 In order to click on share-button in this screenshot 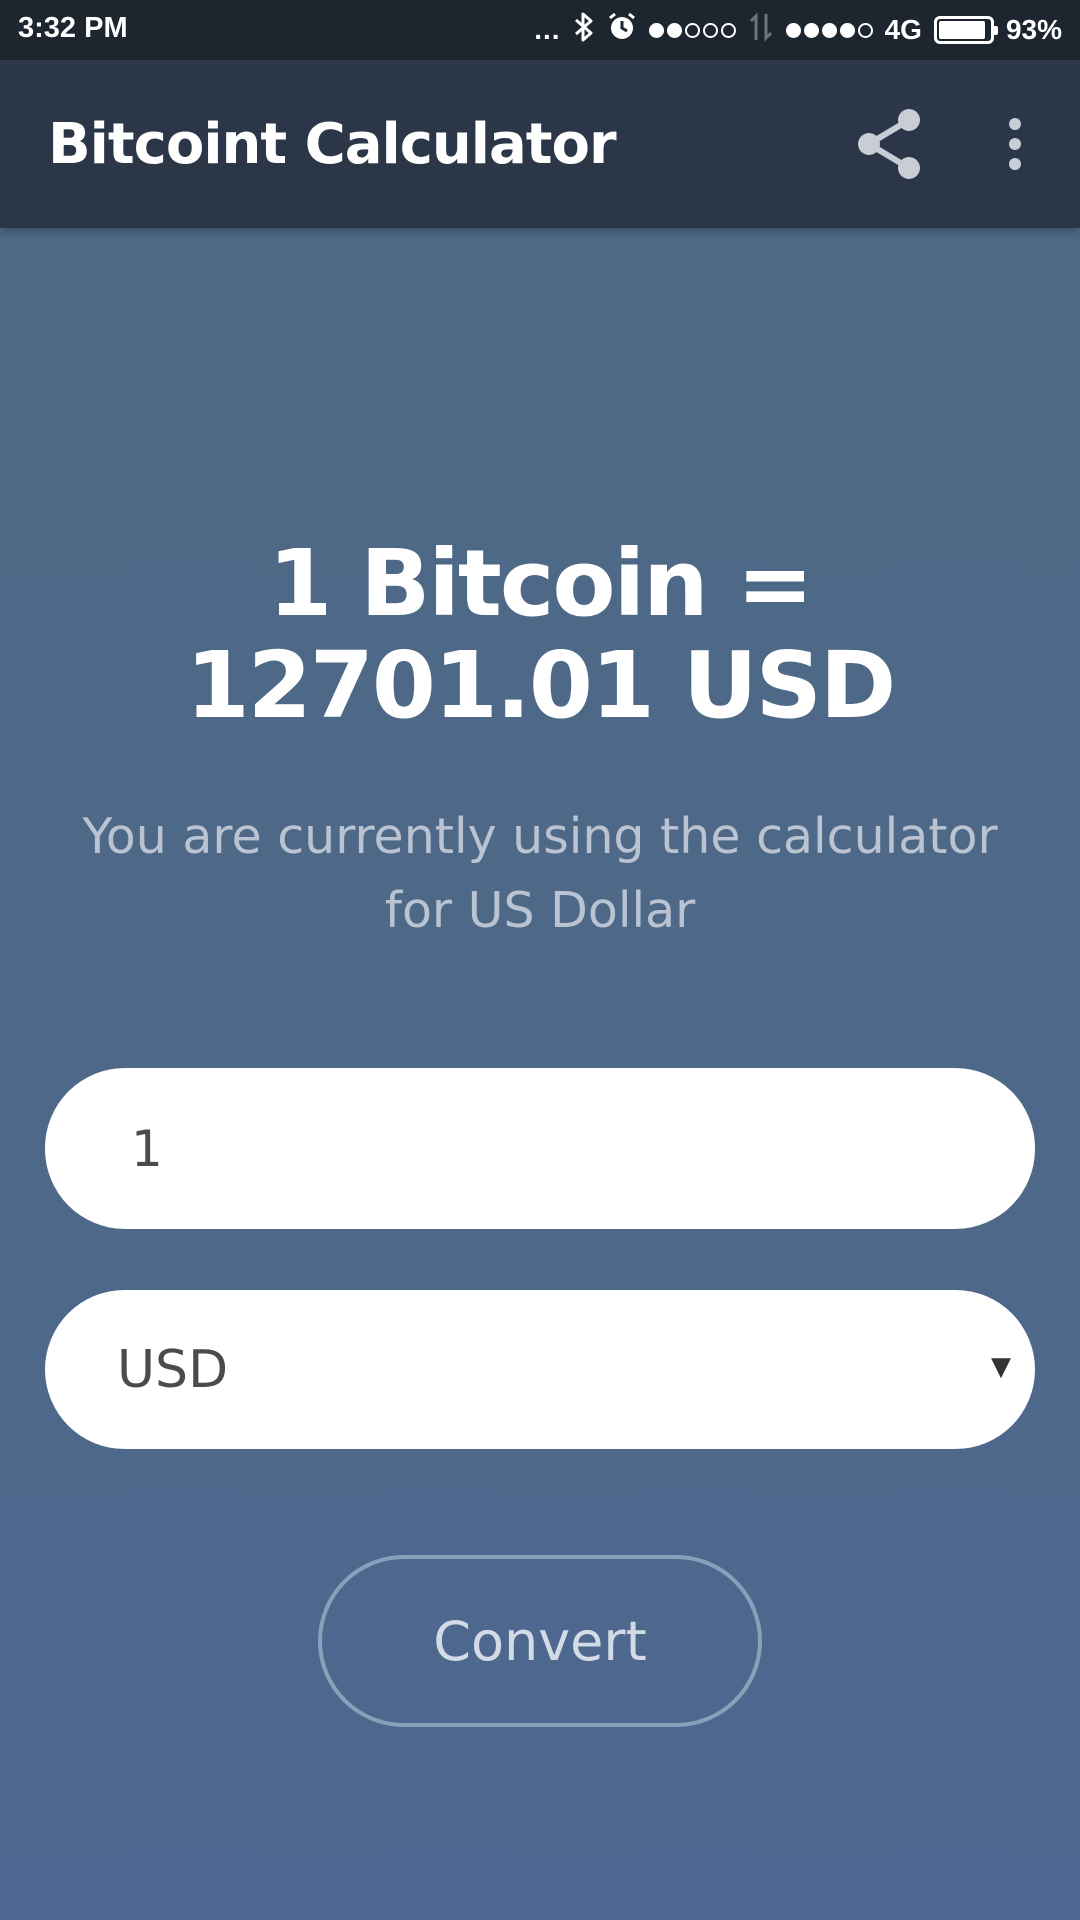, I will do `click(888, 144)`.